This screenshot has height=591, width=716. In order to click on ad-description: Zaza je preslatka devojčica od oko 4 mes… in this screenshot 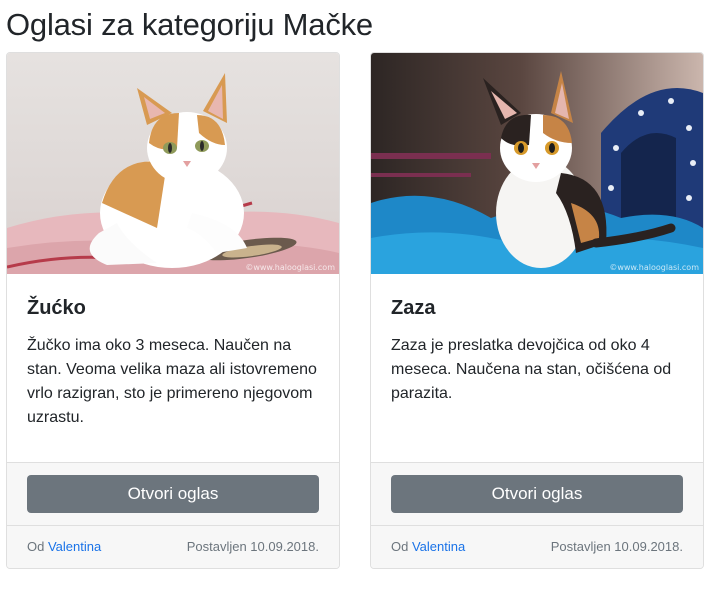, I will do `click(531, 369)`.